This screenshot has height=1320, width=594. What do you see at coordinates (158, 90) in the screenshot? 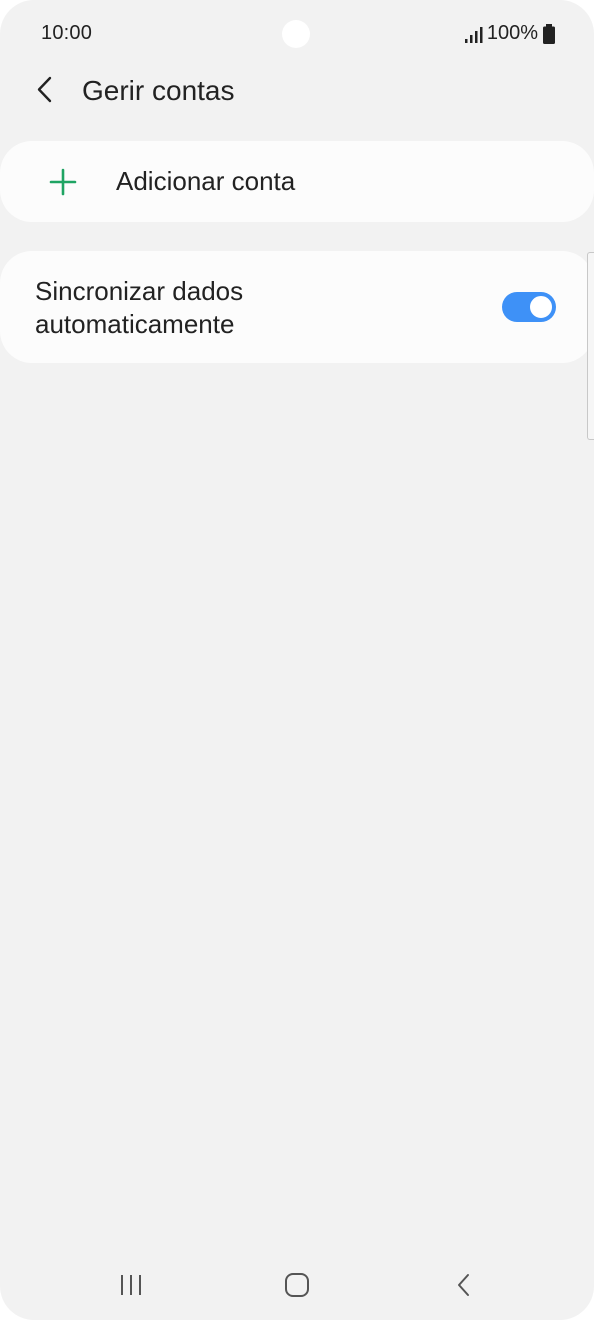
I see `page-title: Gerir contas` at bounding box center [158, 90].